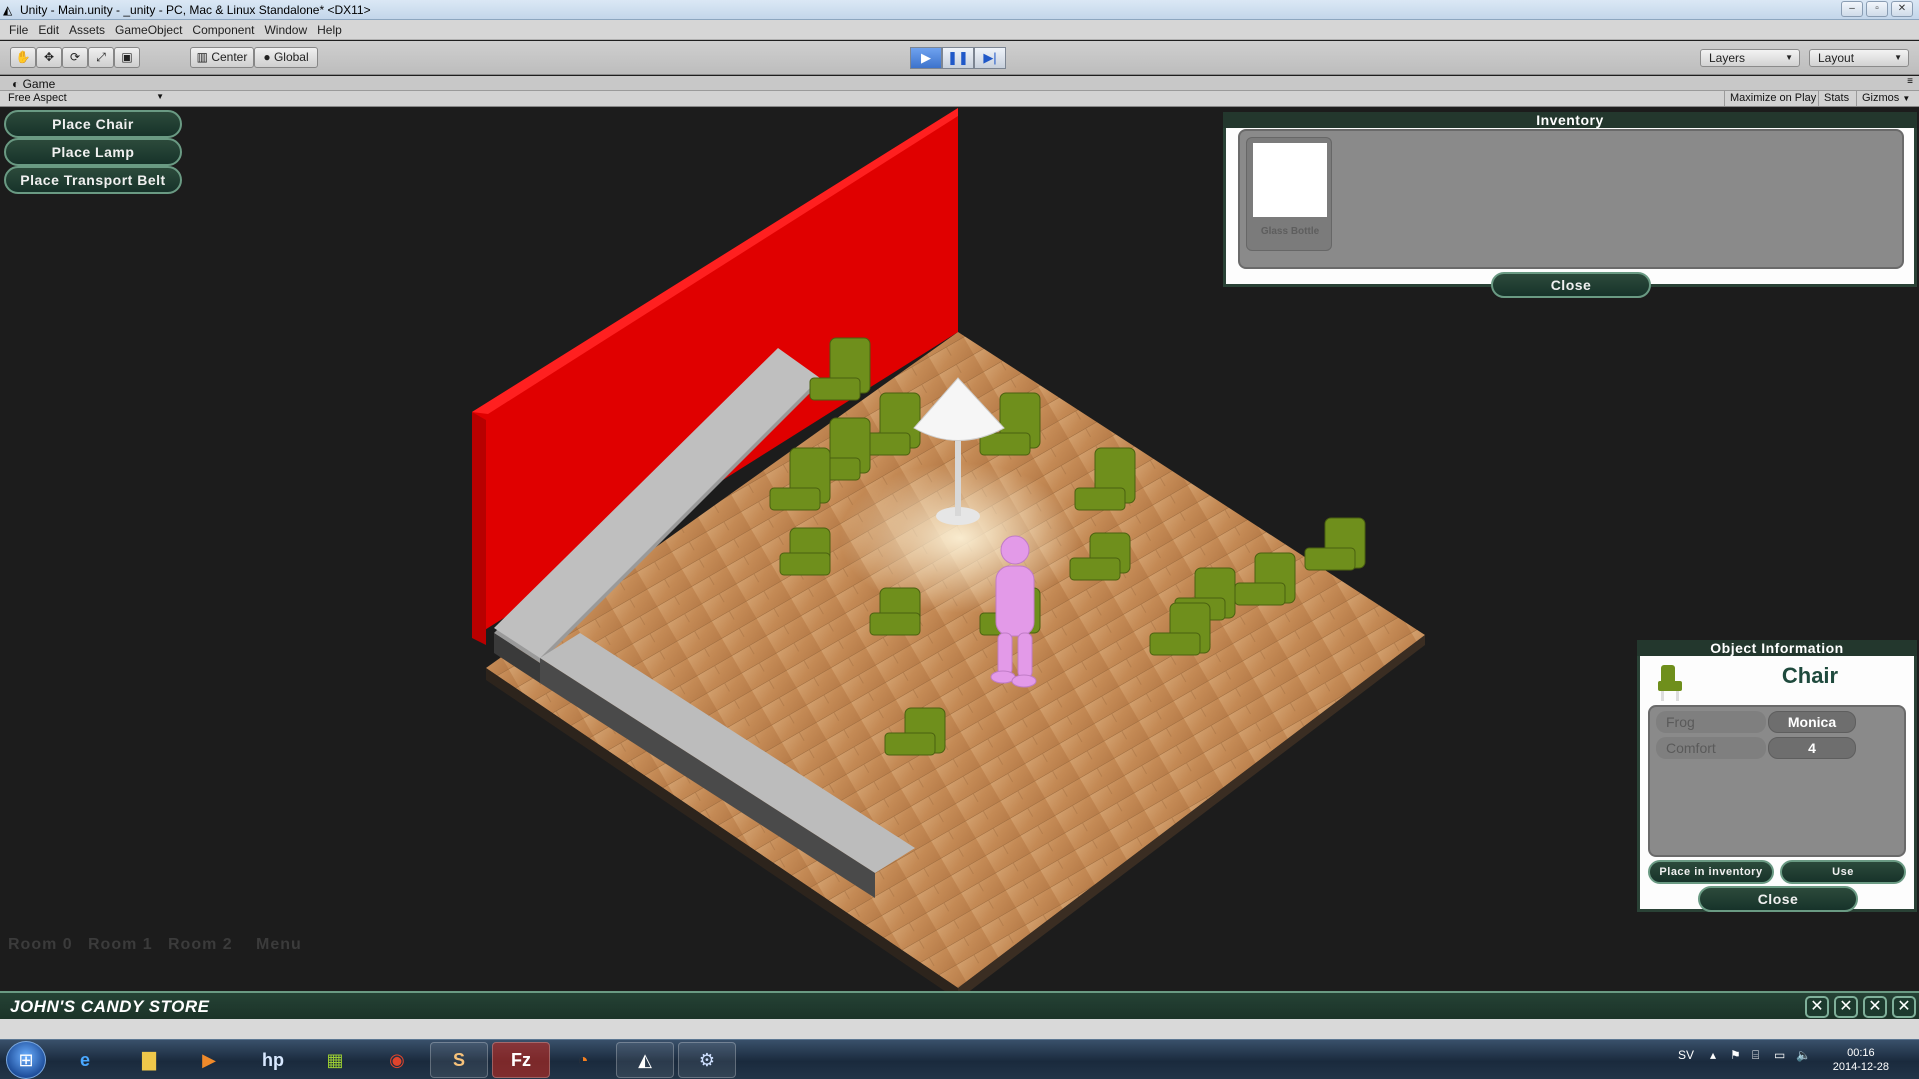 The width and height of the screenshot is (1919, 1079). I want to click on remote-app-icon: ⚙, so click(707, 1060).